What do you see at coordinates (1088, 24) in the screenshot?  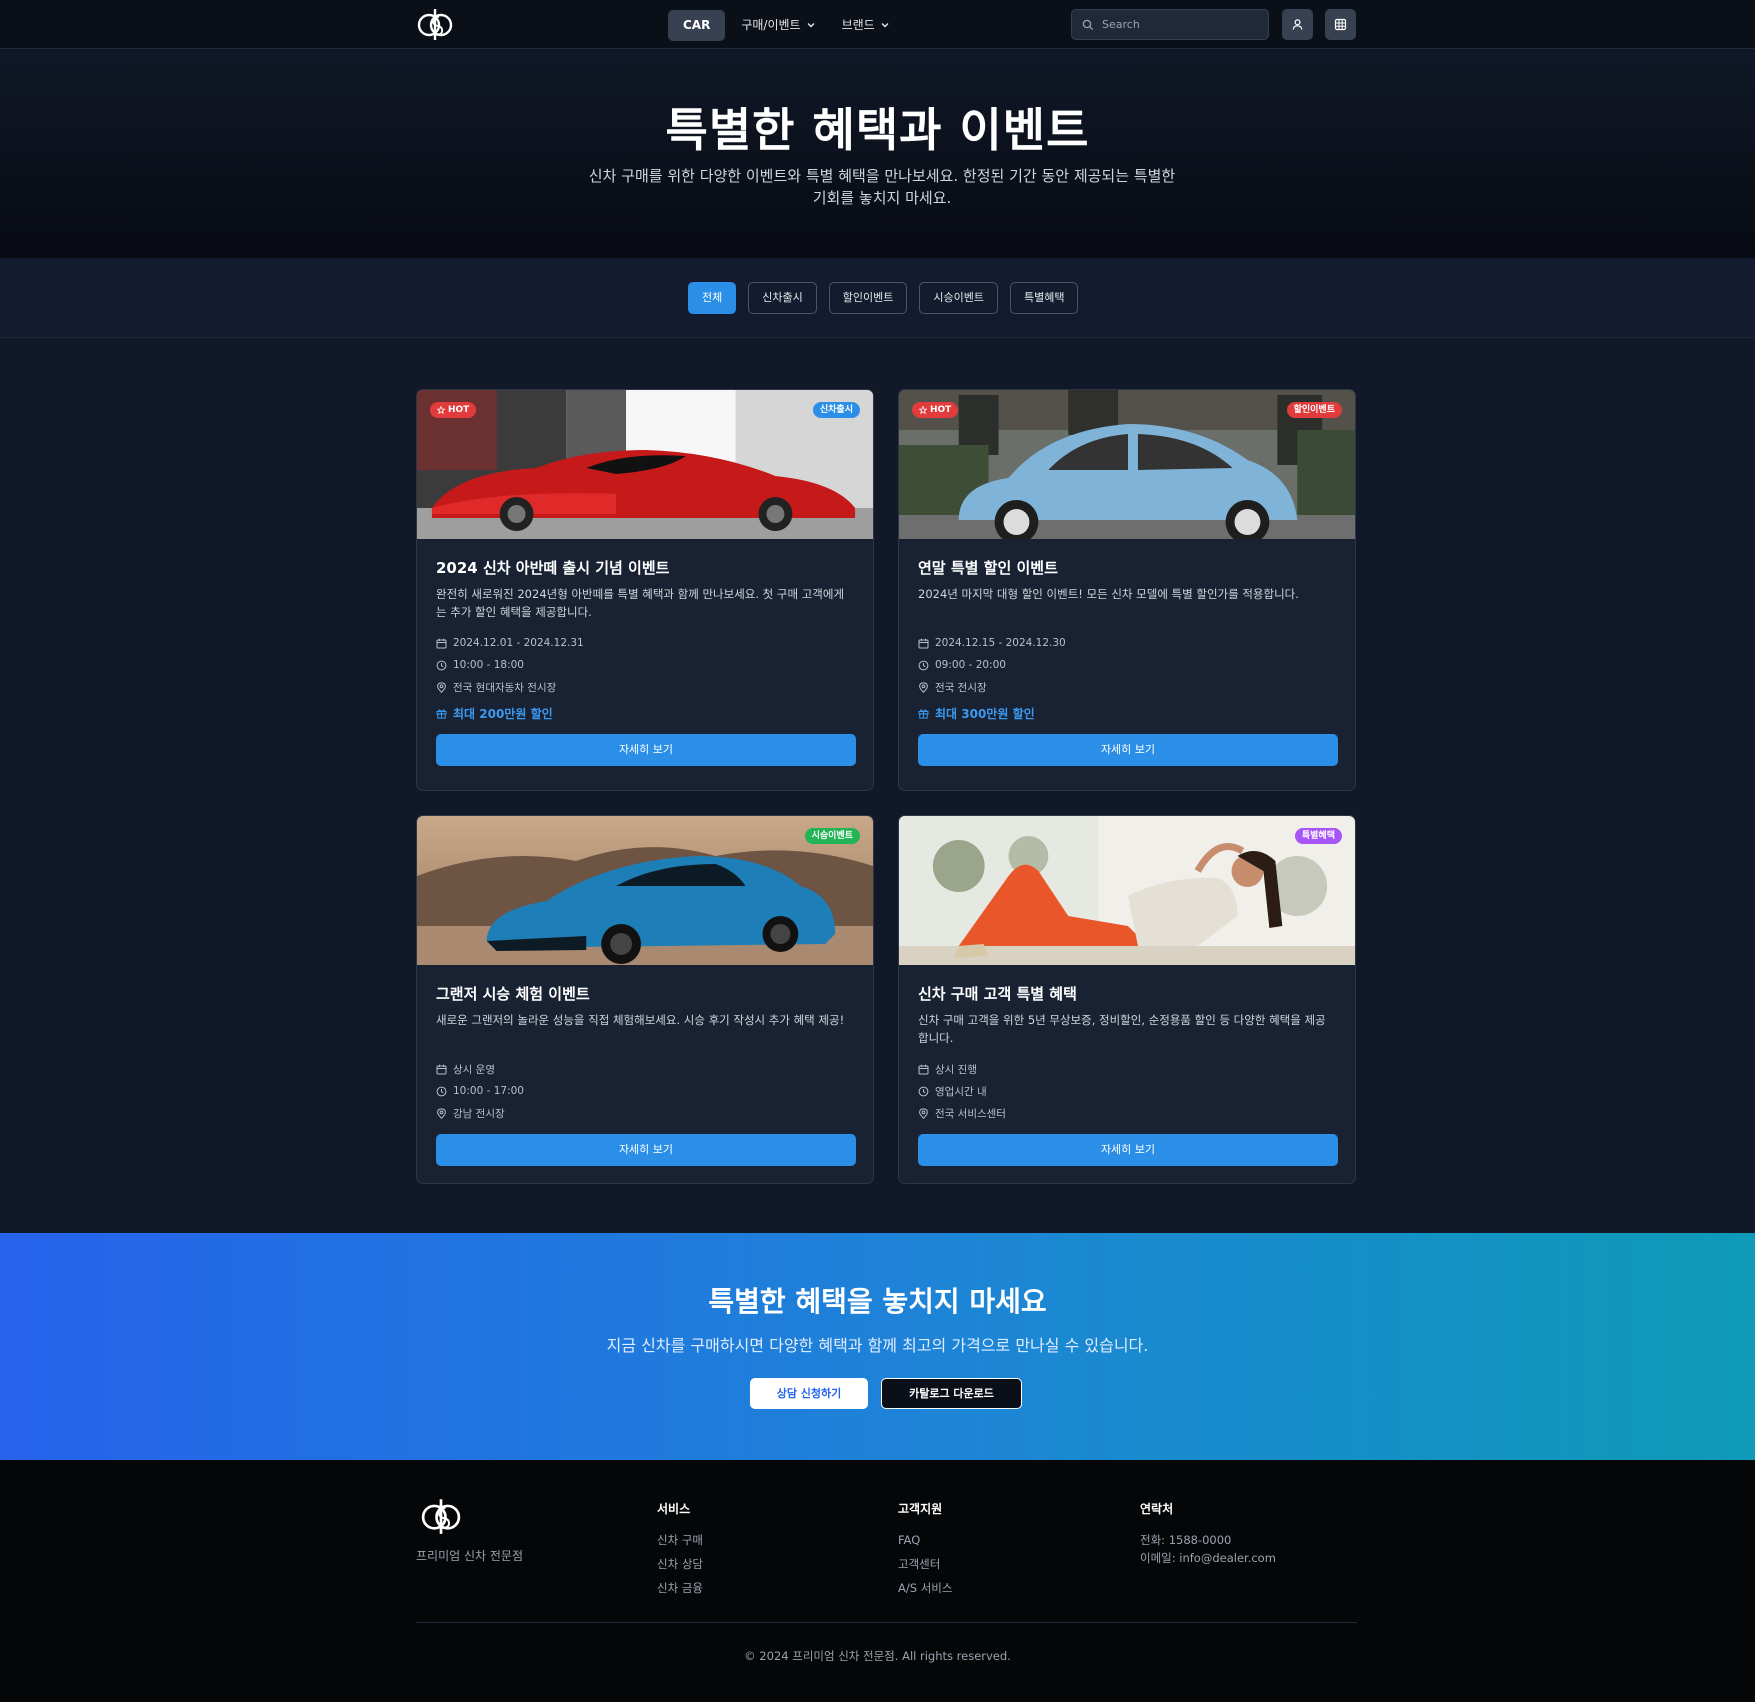 I see `search-icon` at bounding box center [1088, 24].